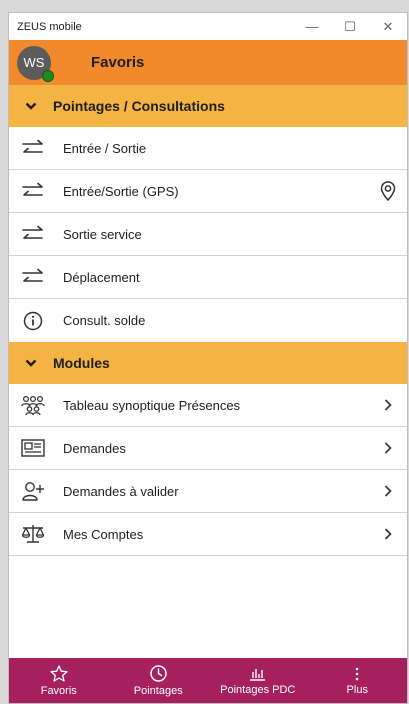  What do you see at coordinates (33, 491) in the screenshot?
I see `add-person-icon` at bounding box center [33, 491].